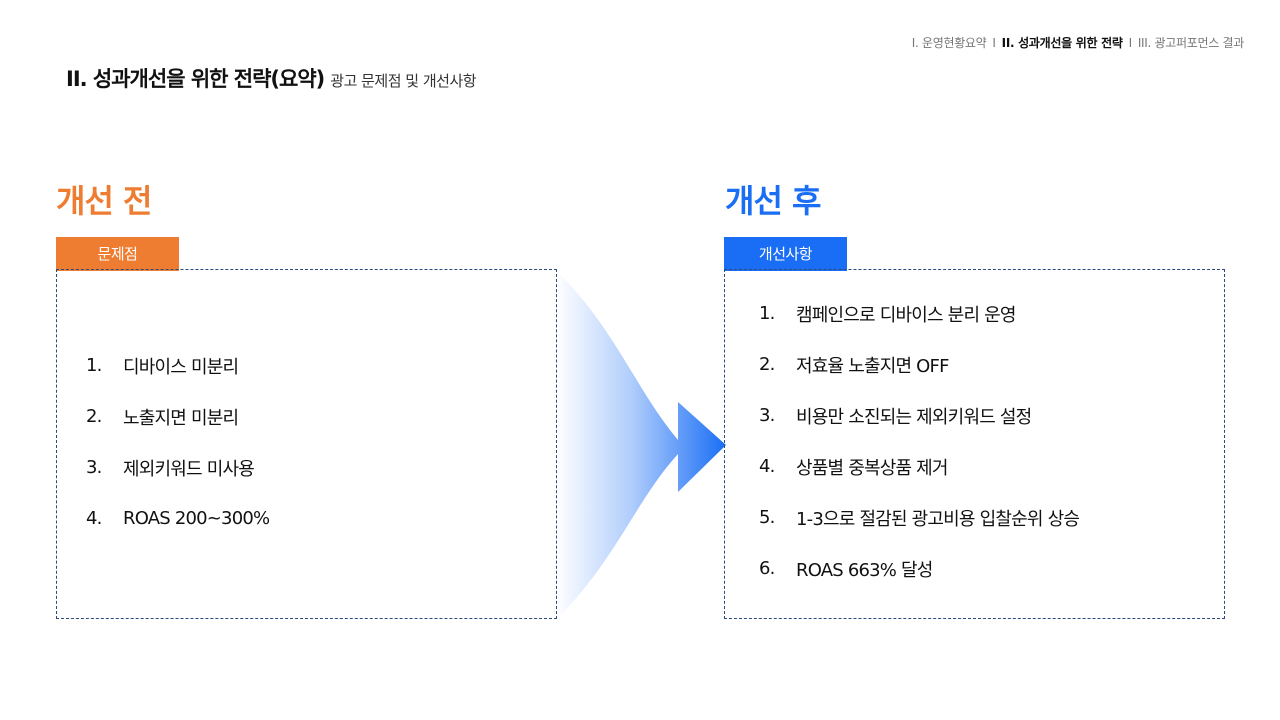  Describe the element at coordinates (1191, 42) in the screenshot. I see `nav-item-performance: III. 광고퍼포먼스 결과` at that location.